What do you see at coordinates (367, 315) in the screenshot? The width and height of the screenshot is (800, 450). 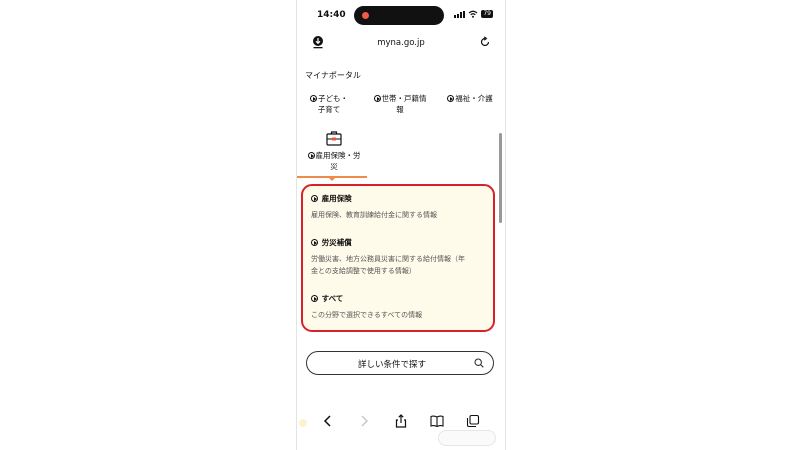 I see `subcategory-description: この分野で選択できるすべての情報` at bounding box center [367, 315].